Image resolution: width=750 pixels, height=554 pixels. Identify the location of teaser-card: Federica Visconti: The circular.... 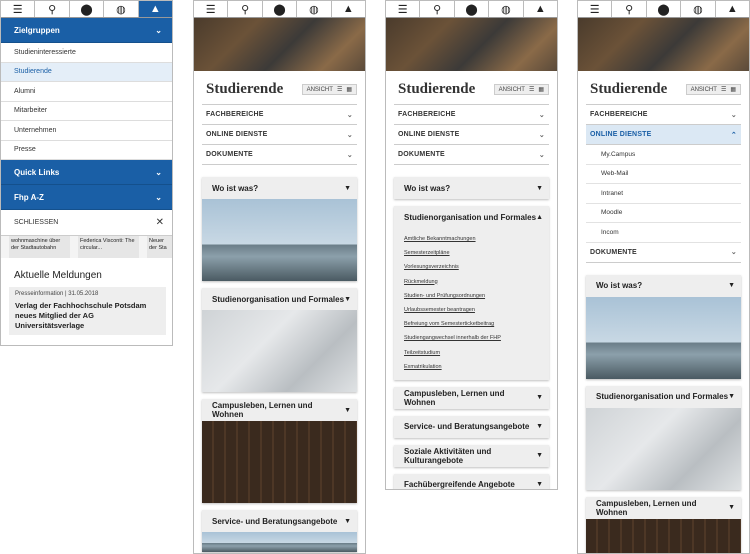
(108, 247).